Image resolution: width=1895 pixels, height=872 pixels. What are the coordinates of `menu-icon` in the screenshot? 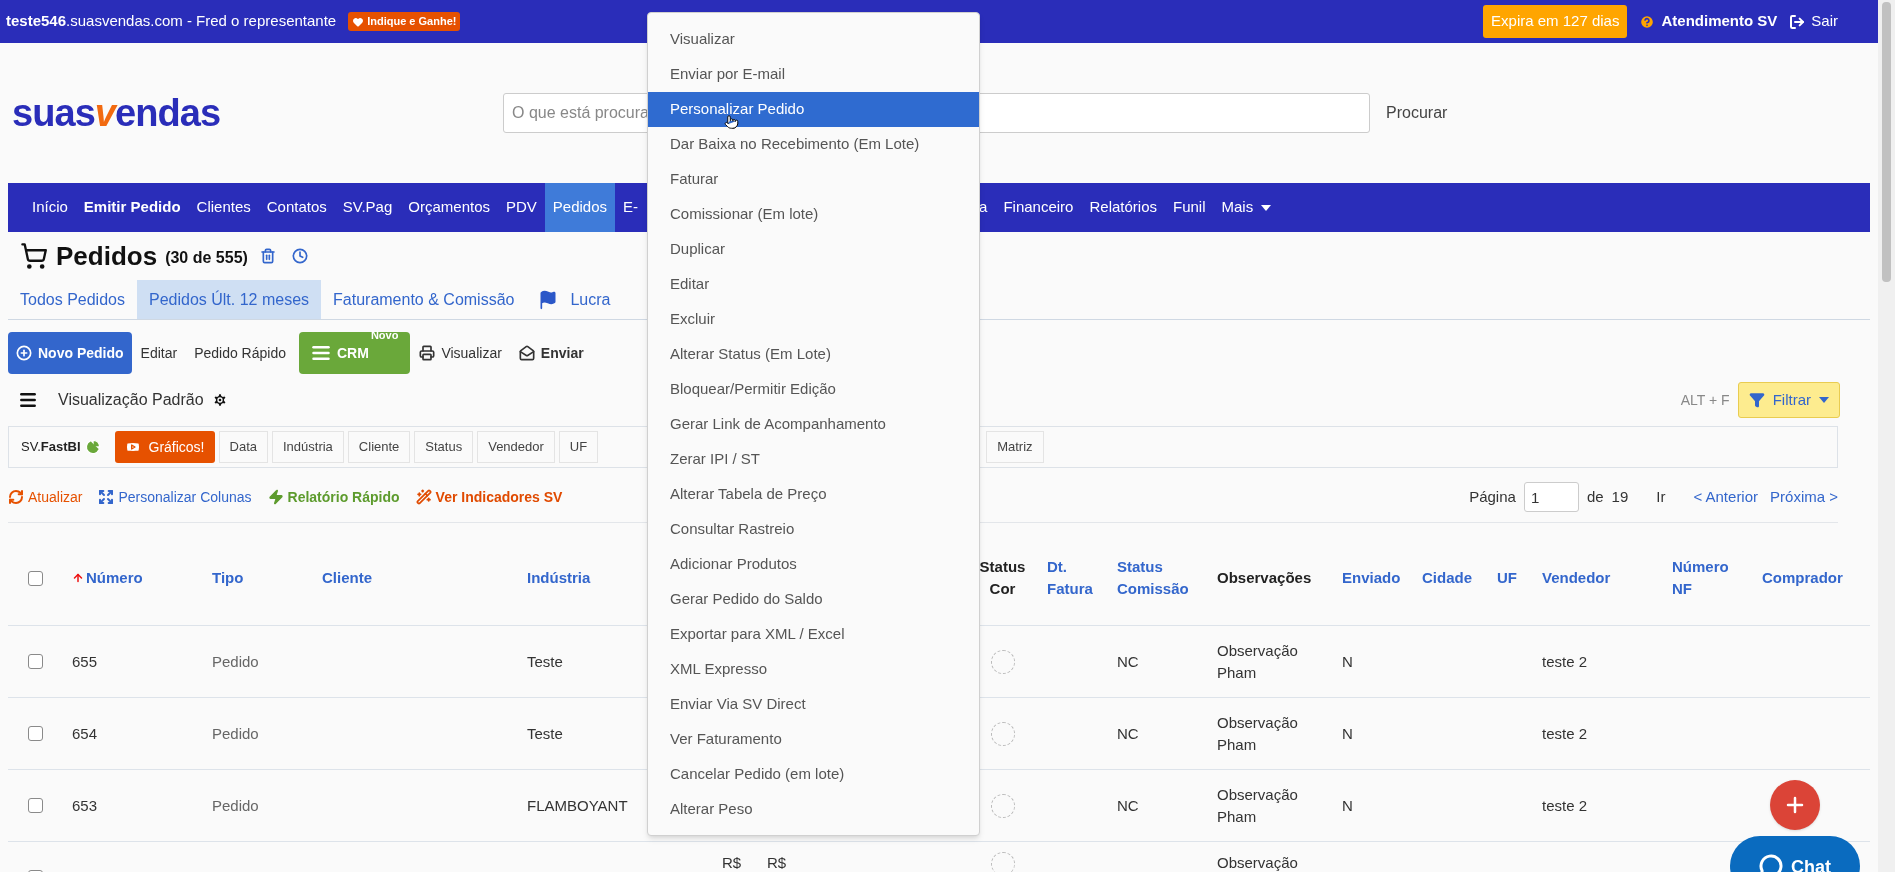 It's located at (28, 400).